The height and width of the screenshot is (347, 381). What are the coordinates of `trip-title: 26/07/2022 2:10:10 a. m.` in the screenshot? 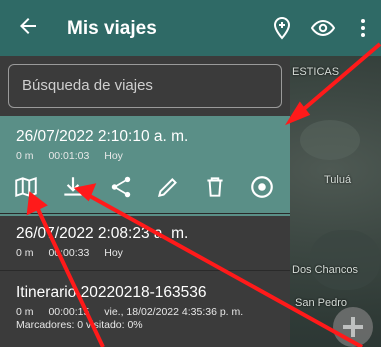 It's located at (102, 136).